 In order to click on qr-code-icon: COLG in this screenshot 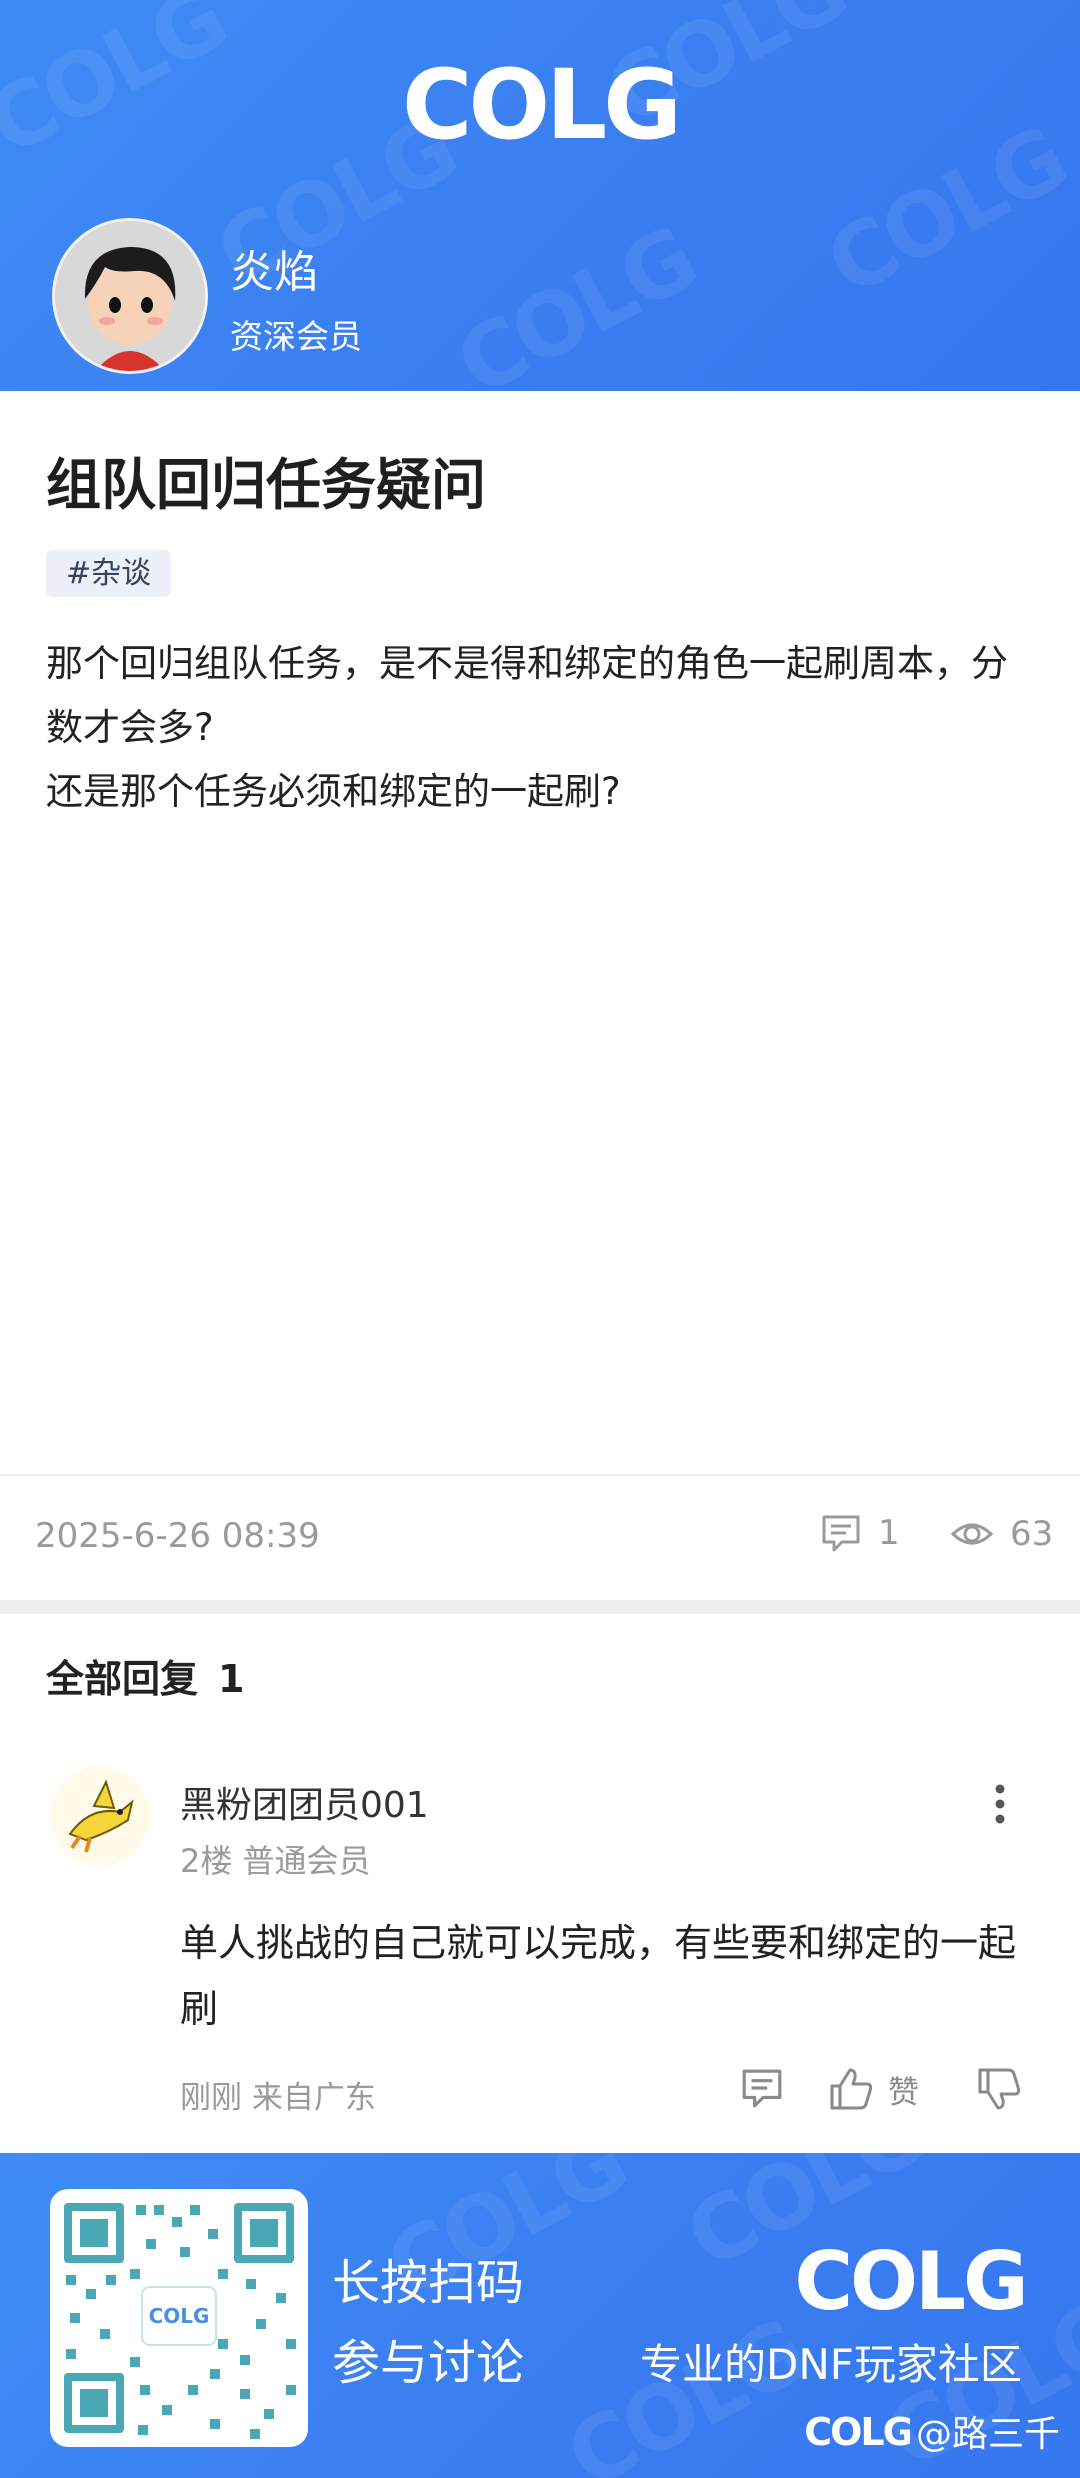, I will do `click(180, 2321)`.